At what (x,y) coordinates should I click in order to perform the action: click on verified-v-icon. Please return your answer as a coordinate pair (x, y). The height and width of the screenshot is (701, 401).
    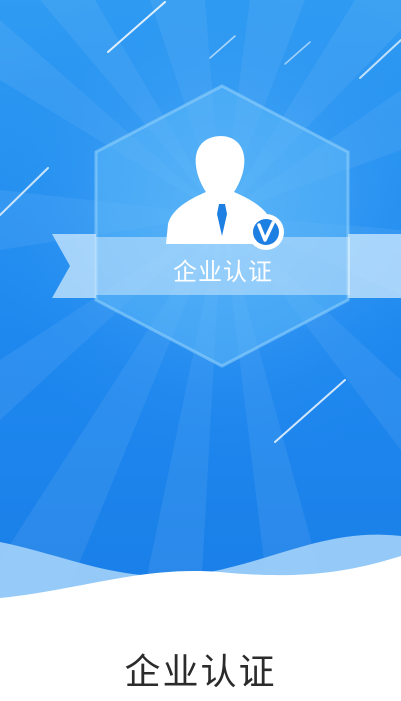
    Looking at the image, I should click on (266, 232).